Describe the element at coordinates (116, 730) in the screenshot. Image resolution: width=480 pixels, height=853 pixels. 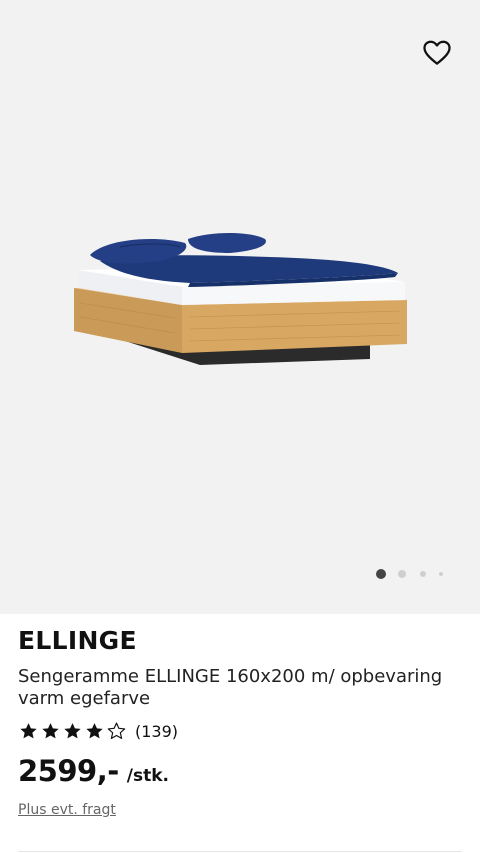
I see `star-outline-icon` at that location.